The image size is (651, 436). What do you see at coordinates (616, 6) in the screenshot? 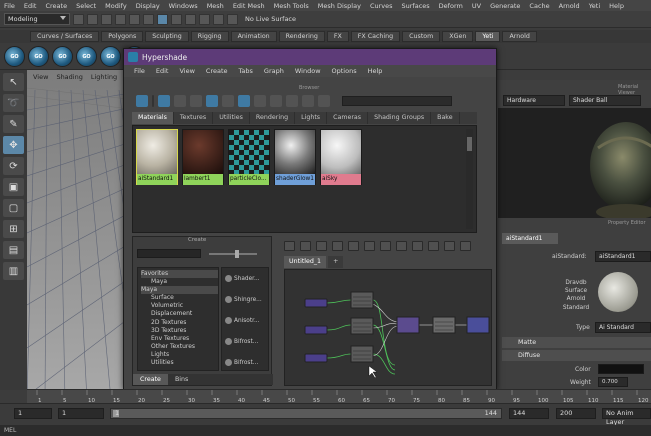
I see `main-menu-help: Help` at bounding box center [616, 6].